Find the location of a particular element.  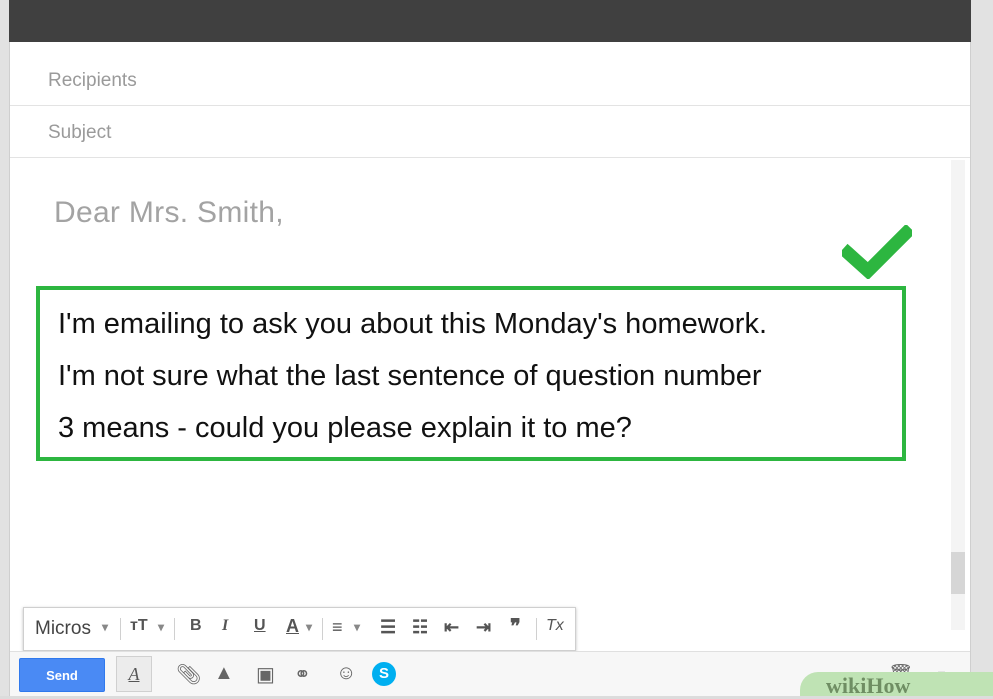

insert-link-icon: ⚭ is located at coordinates (302, 674).